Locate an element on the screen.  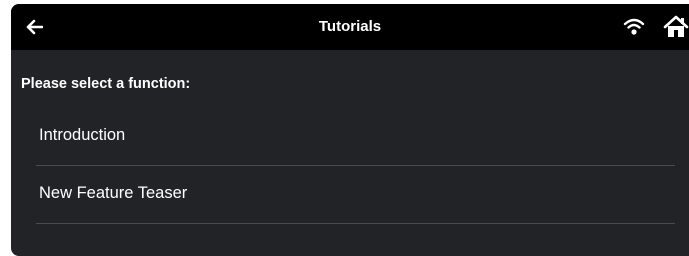
home-icon is located at coordinates (676, 26).